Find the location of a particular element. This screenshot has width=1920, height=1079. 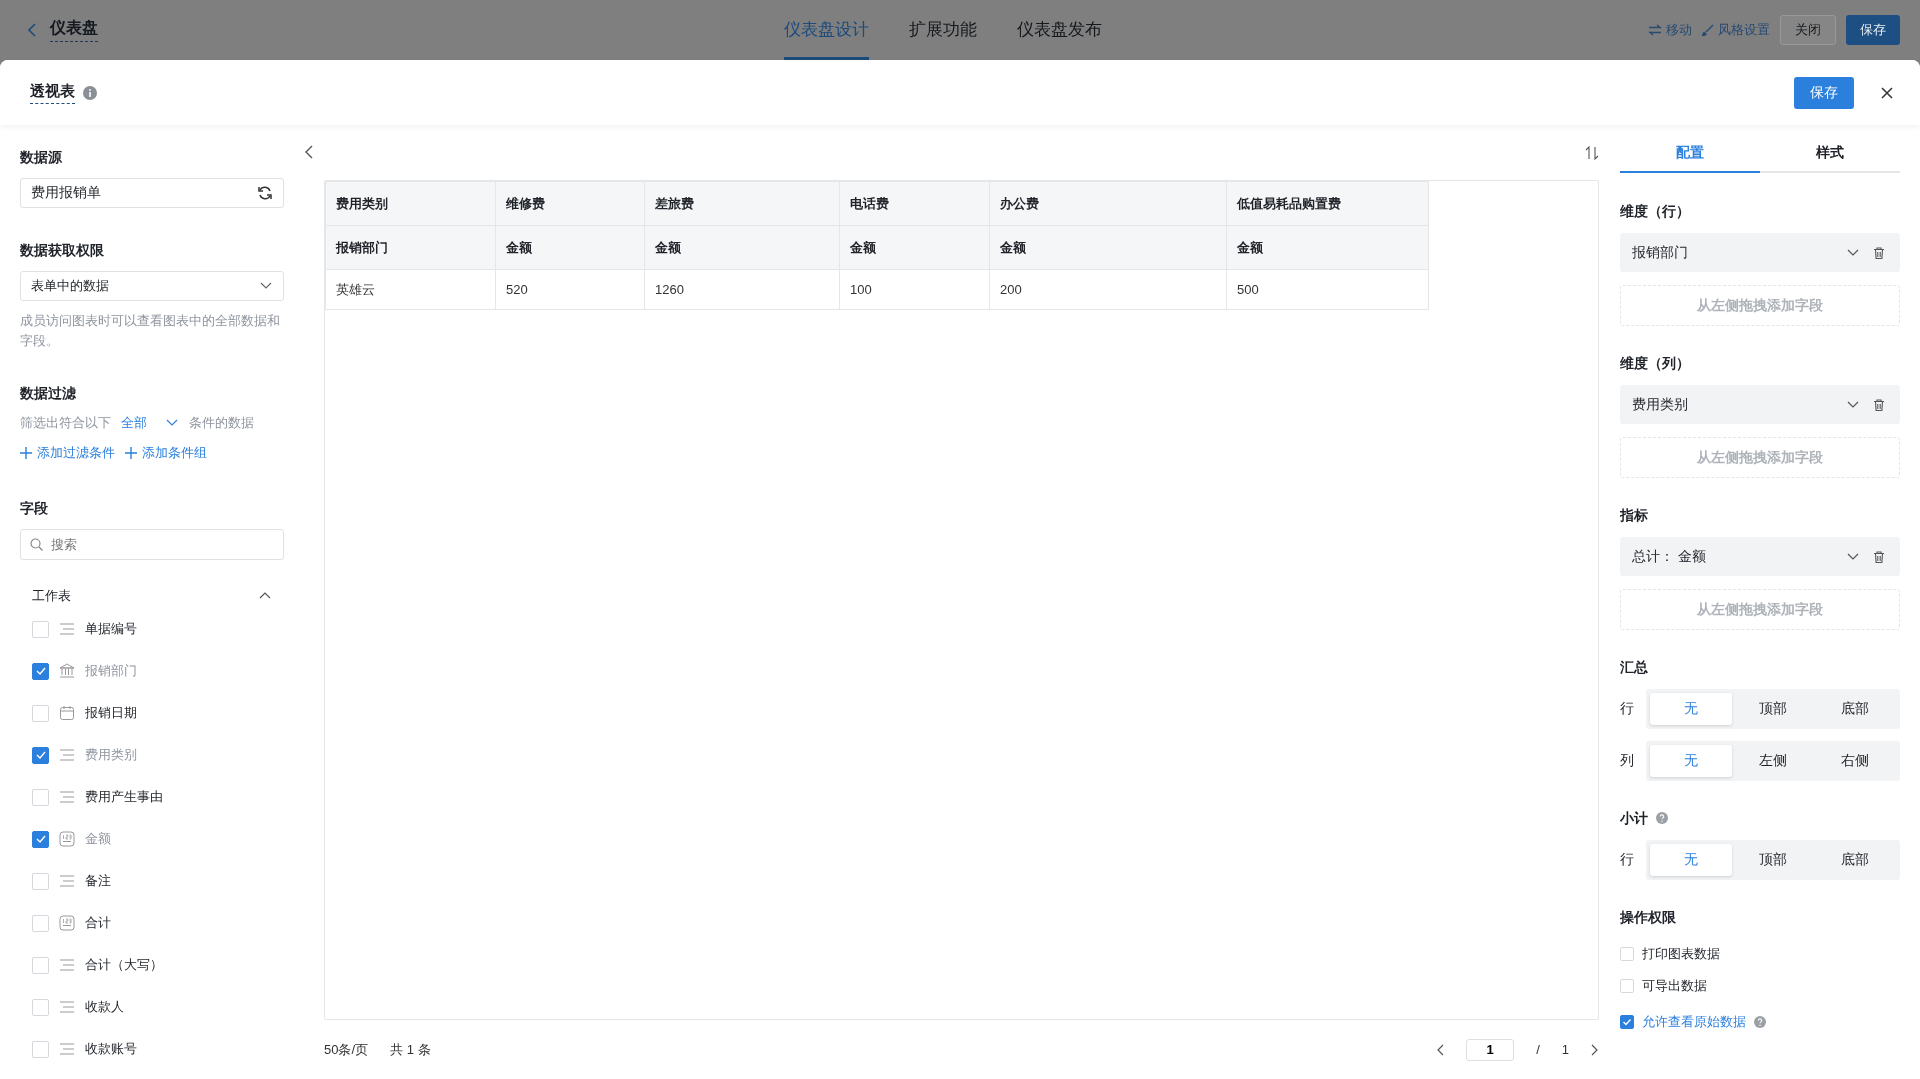

refresh-icon is located at coordinates (265, 193).